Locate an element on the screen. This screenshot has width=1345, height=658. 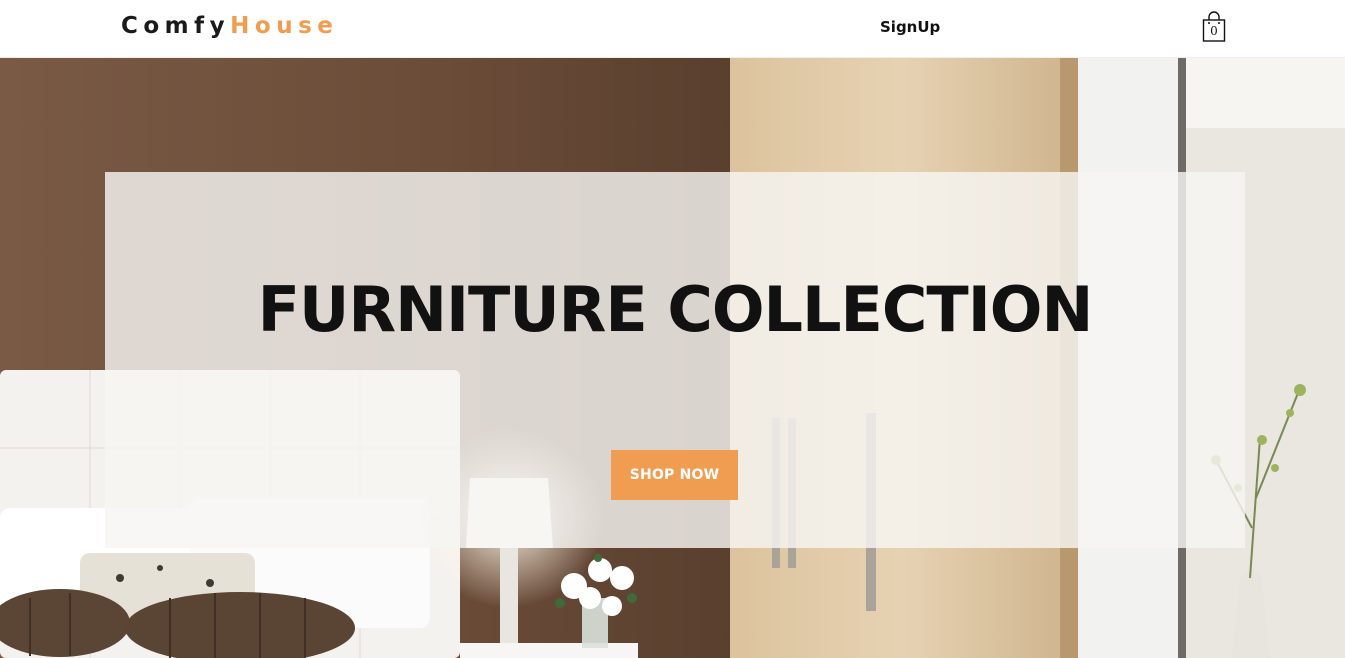
cart-button: 0 is located at coordinates (1214, 27).